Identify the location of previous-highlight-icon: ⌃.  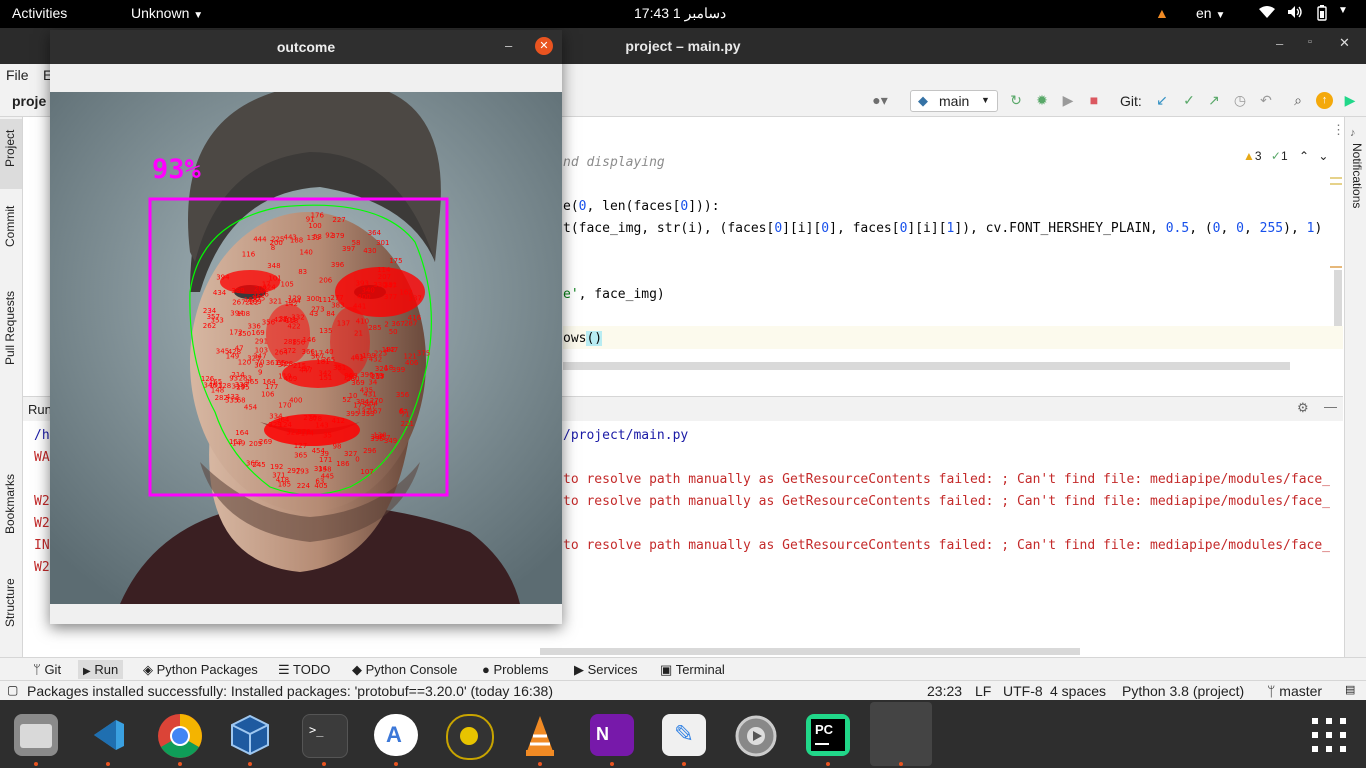
(1304, 156).